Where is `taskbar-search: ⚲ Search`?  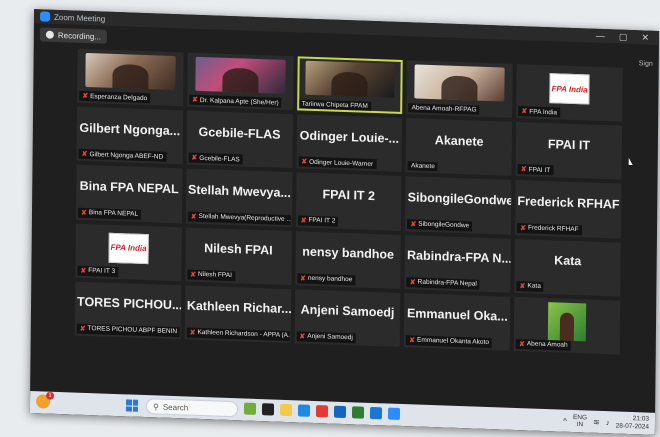 taskbar-search: ⚲ Search is located at coordinates (192, 408).